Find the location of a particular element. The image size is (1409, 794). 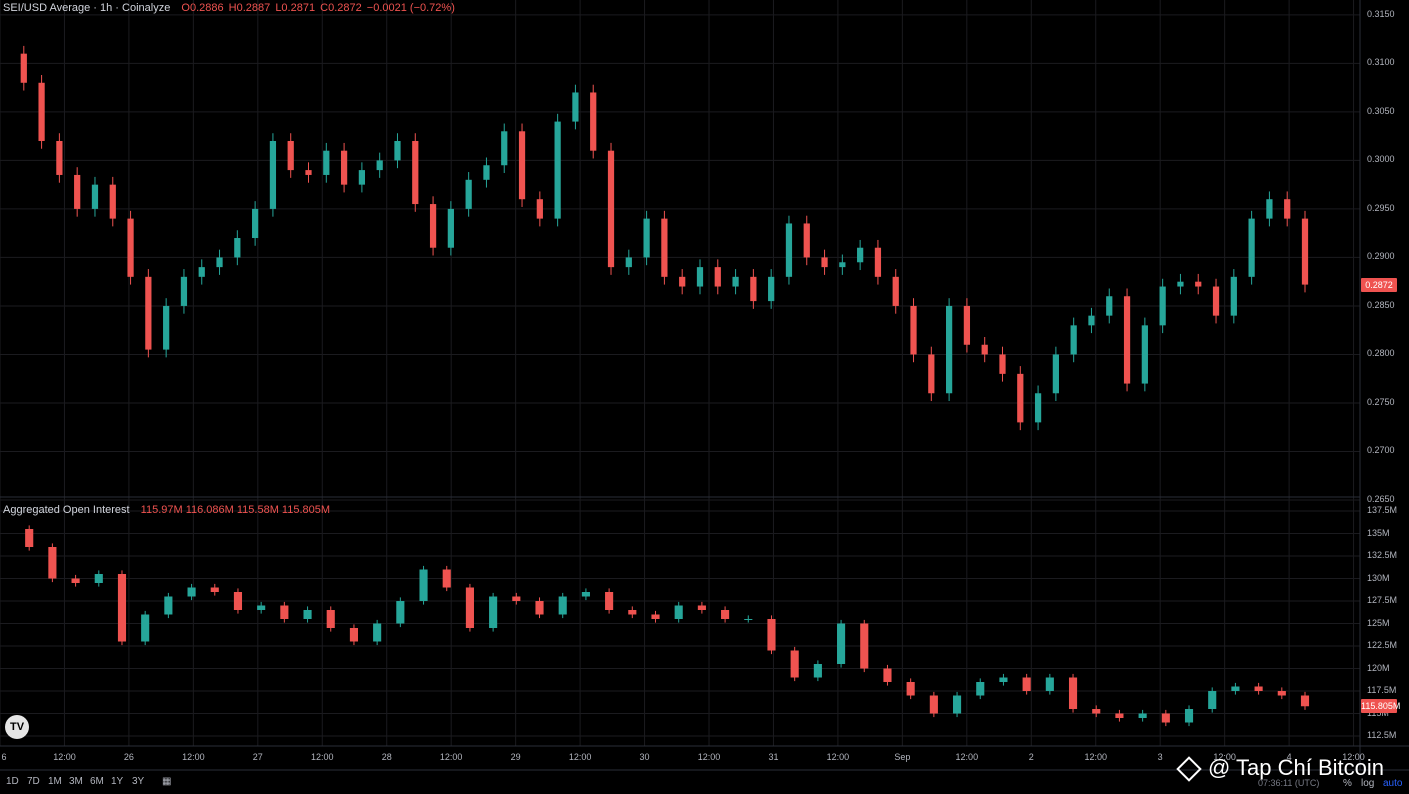

symbol-label: SEI/USD Average · 1h · Coinalyze is located at coordinates (86, 8).